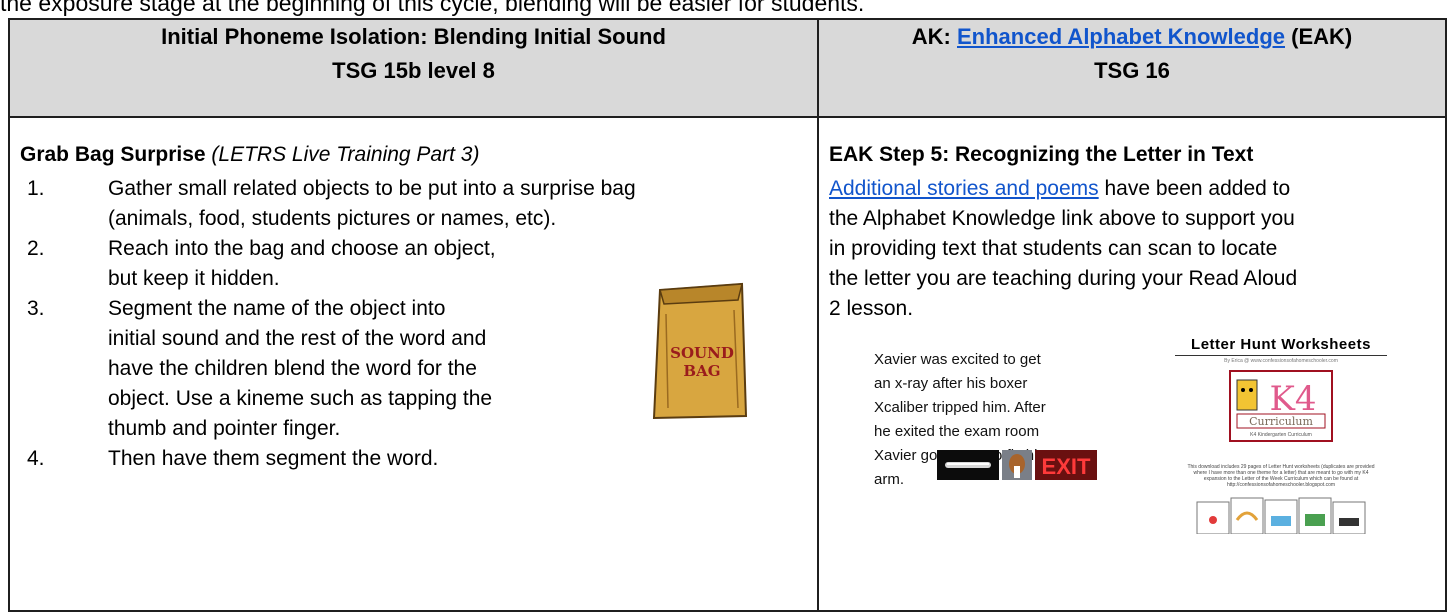 The image size is (1453, 612). I want to click on k4-curriculum-logo: K4 Curriculum K4 Kindergarten Curriculum, so click(1281, 406).